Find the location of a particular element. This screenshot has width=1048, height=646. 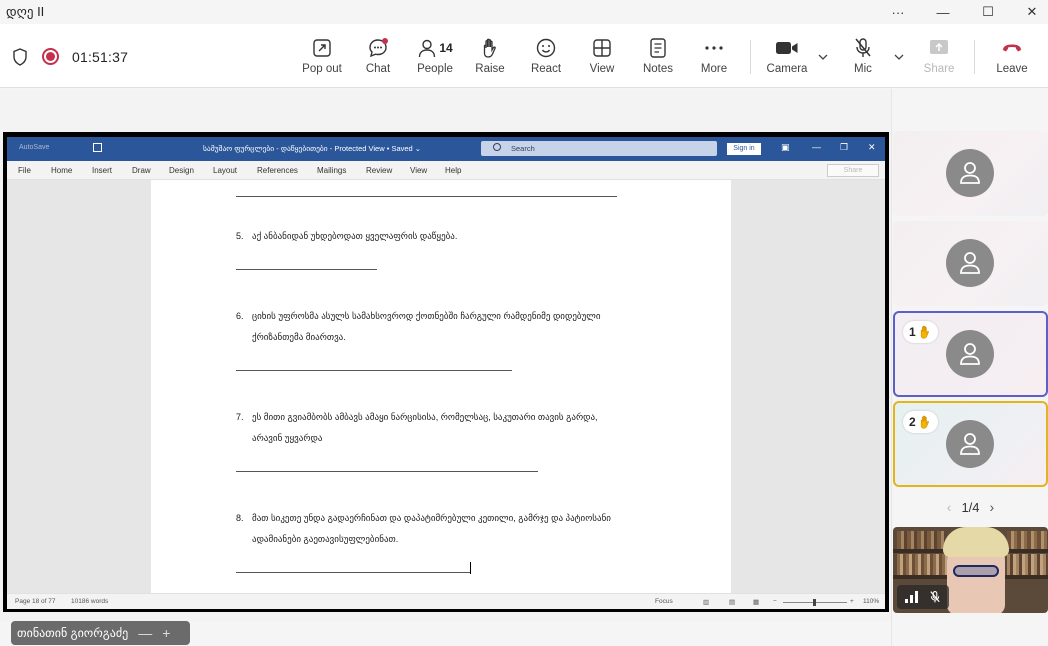

word-tab-help: Help is located at coordinates (453, 170).